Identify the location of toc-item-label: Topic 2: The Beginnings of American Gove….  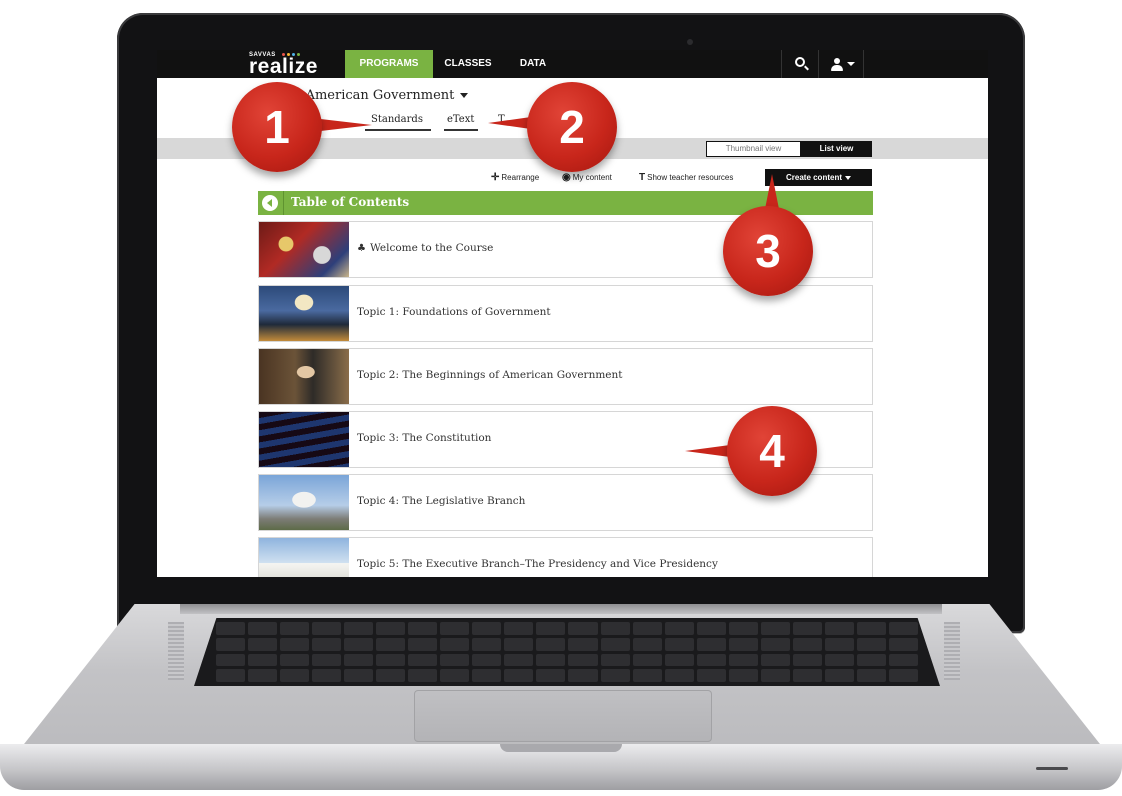
(490, 375).